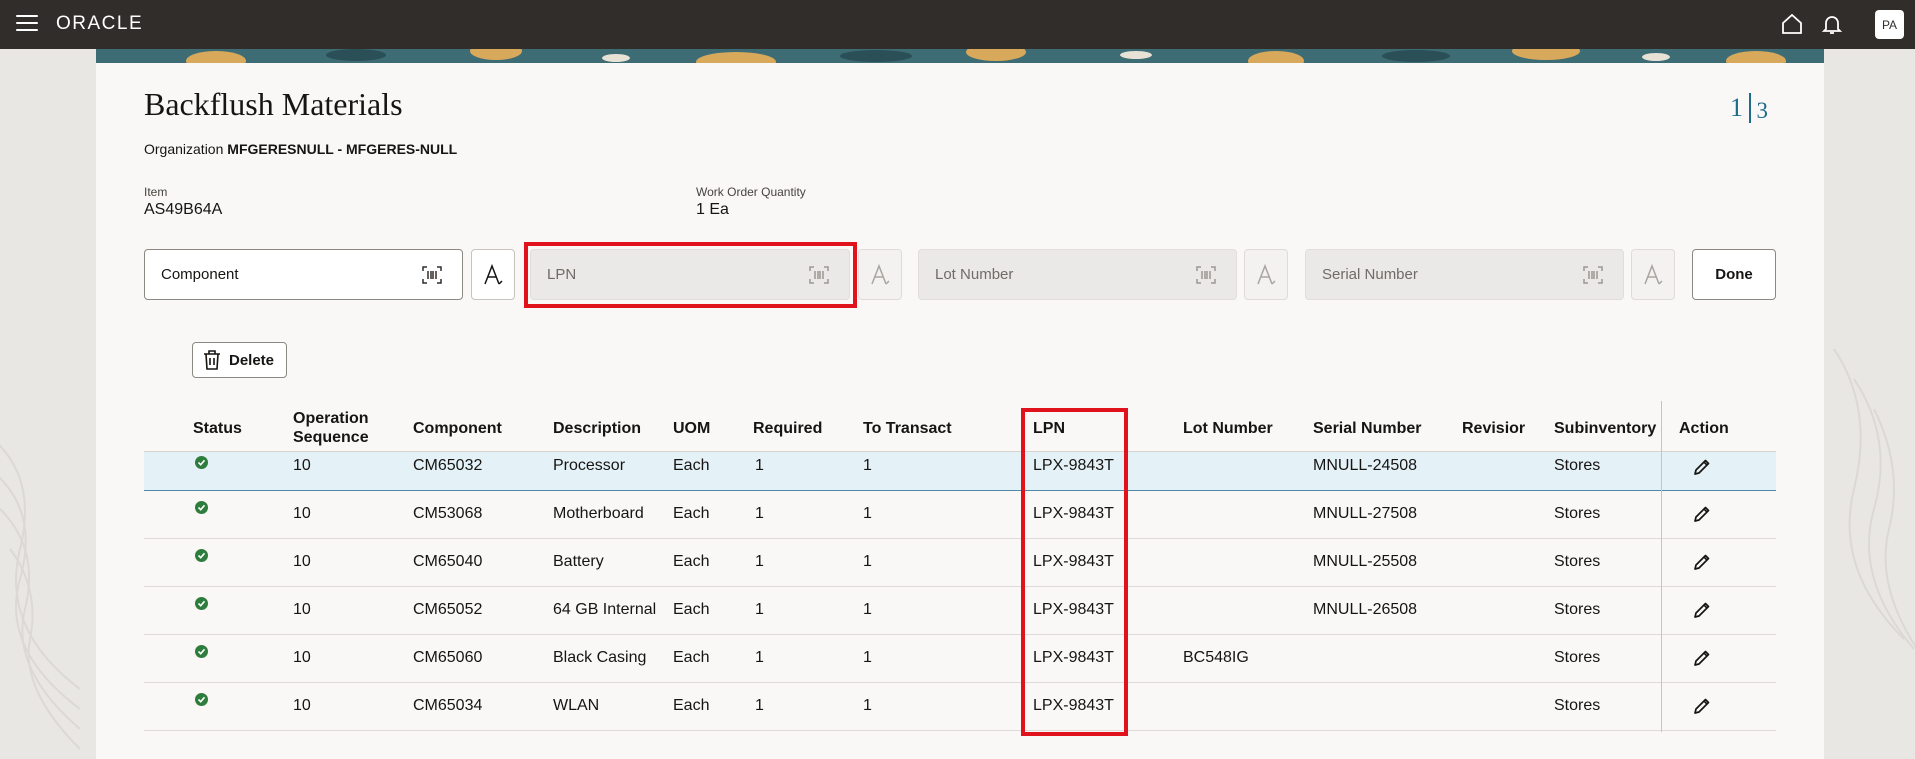 The width and height of the screenshot is (1915, 759). Describe the element at coordinates (200, 274) in the screenshot. I see `component-placeholder: Component` at that location.